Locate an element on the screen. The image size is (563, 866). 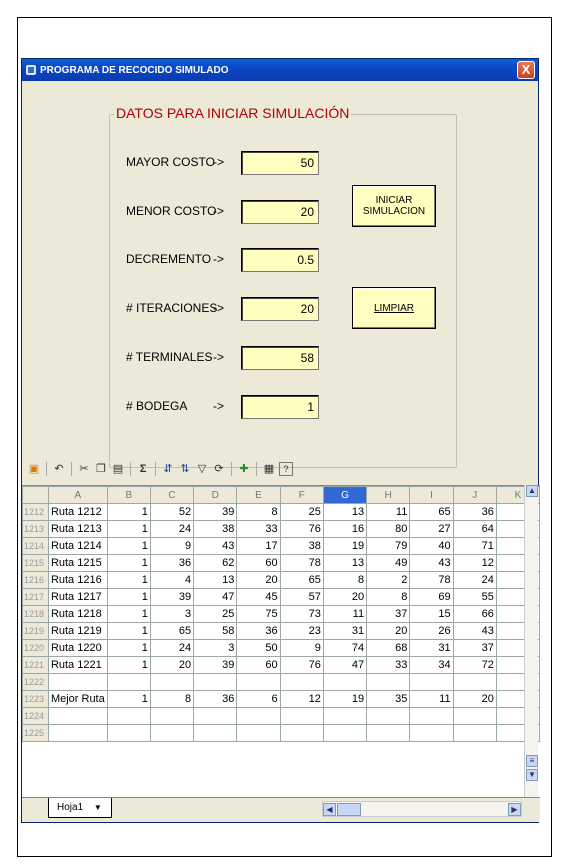
limpiar-button: LIMPIAR is located at coordinates (394, 308).